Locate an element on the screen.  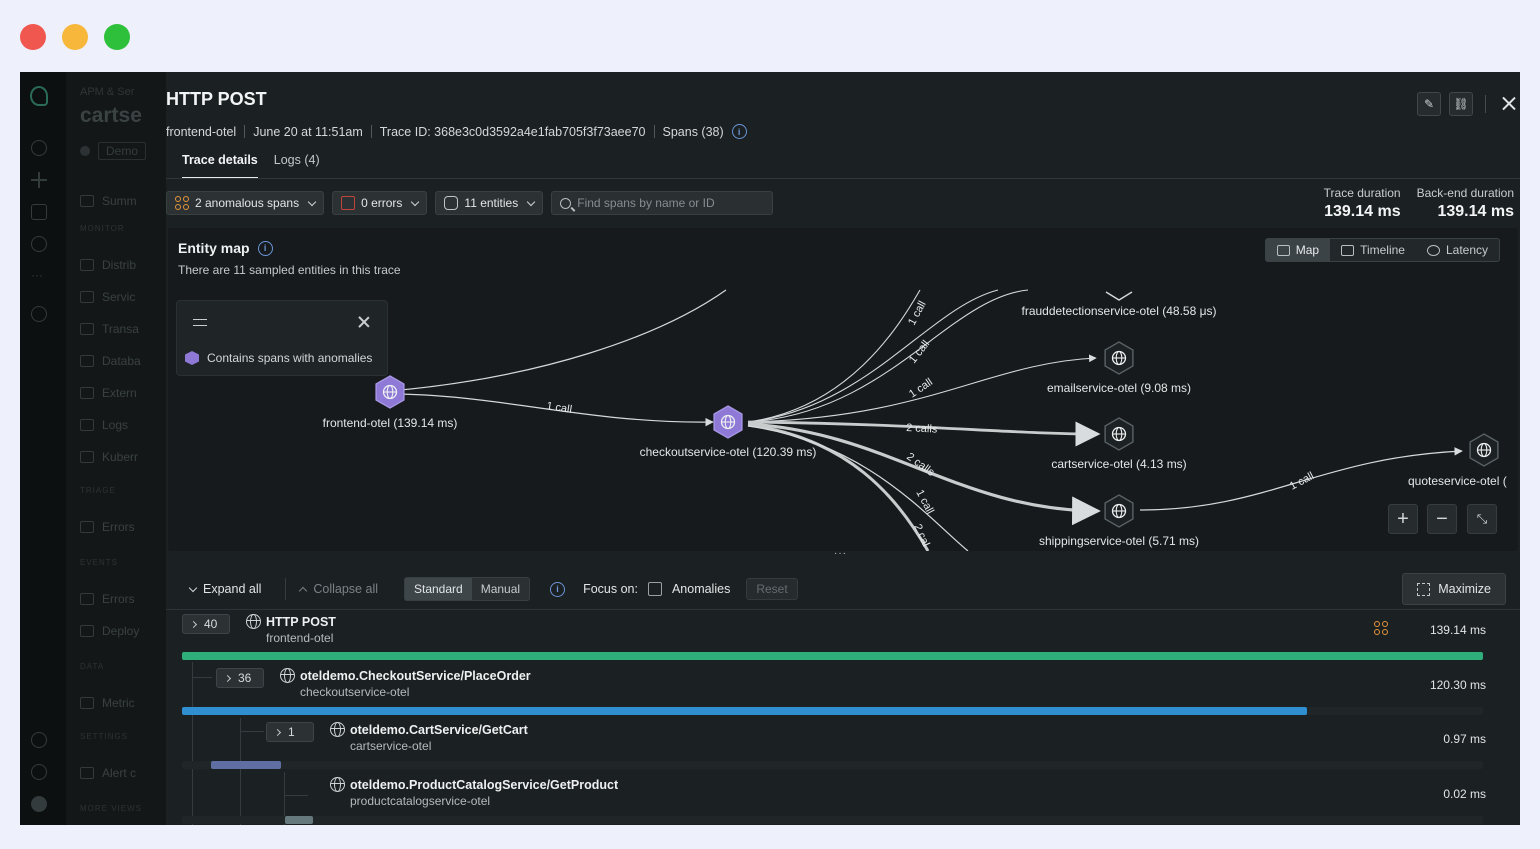
fraud-node-chevron is located at coordinates (1119, 296).